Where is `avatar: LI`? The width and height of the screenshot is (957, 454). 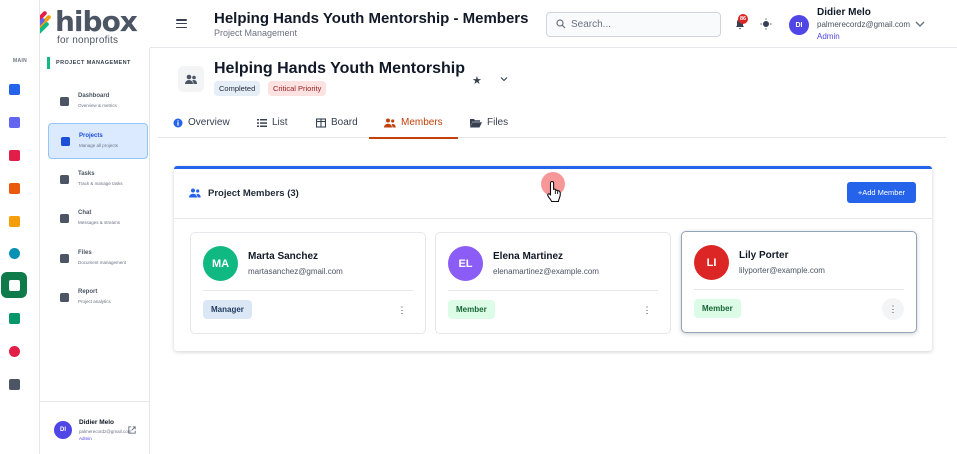
avatar: LI is located at coordinates (711, 262).